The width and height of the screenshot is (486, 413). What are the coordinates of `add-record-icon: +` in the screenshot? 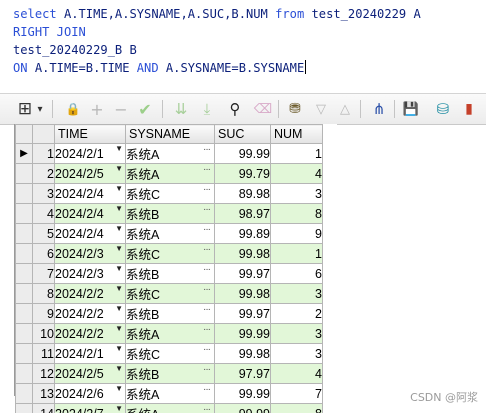 It's located at (97, 109).